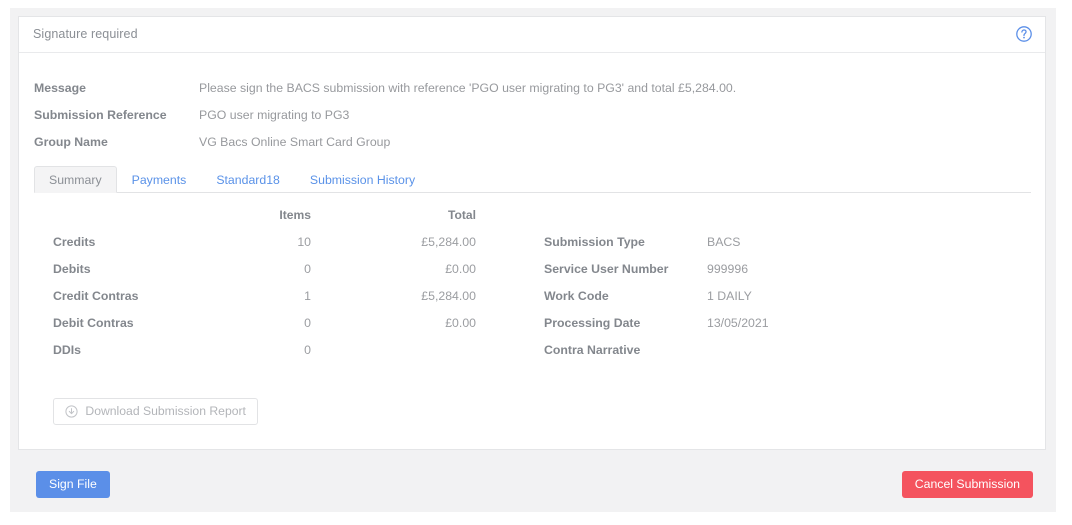 The height and width of the screenshot is (525, 1072). What do you see at coordinates (728, 269) in the screenshot?
I see `detail-value: 999996` at bounding box center [728, 269].